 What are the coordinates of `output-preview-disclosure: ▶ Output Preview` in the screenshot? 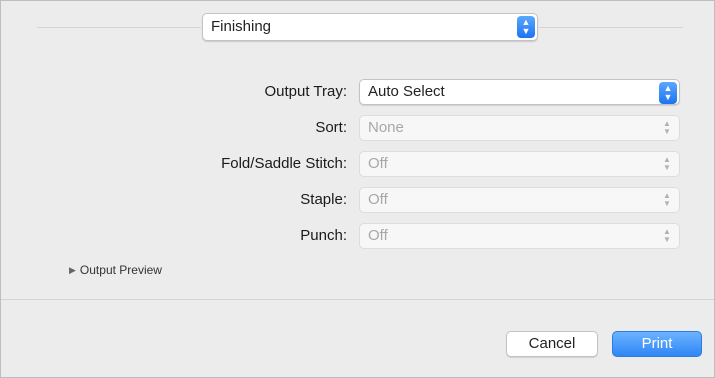 It's located at (115, 270).